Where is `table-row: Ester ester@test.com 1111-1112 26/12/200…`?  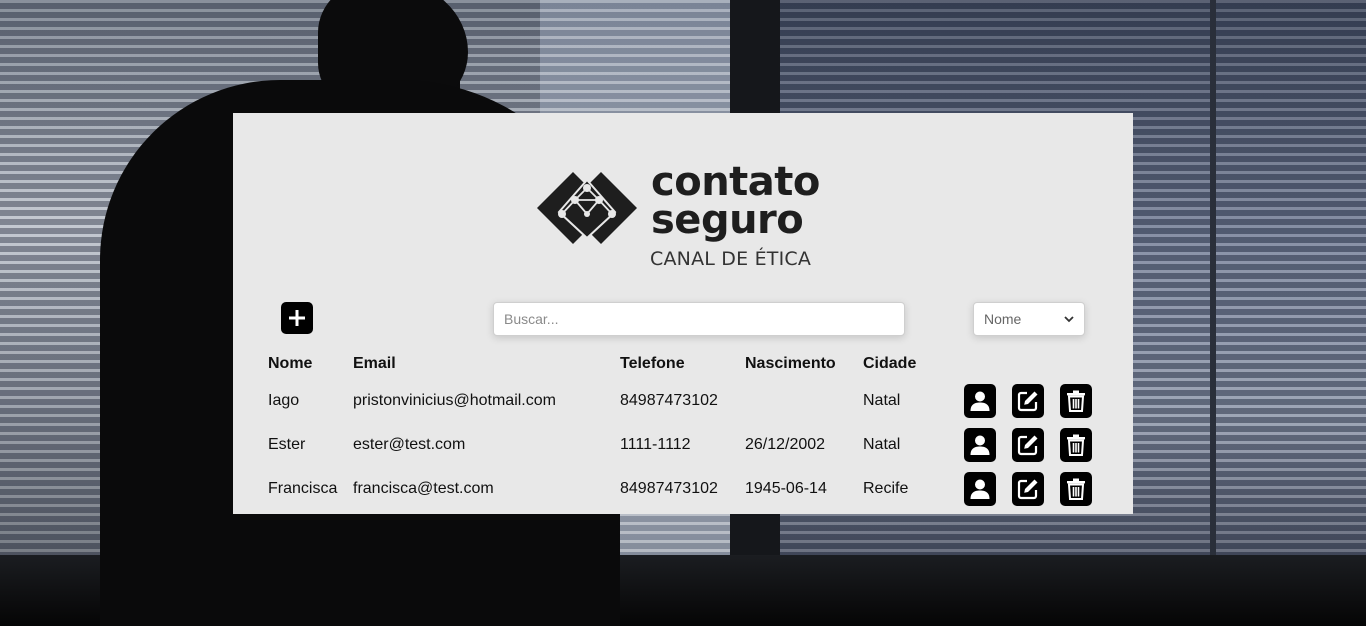
table-row: Ester ester@test.com 1111-1112 26/12/200… is located at coordinates (692, 445).